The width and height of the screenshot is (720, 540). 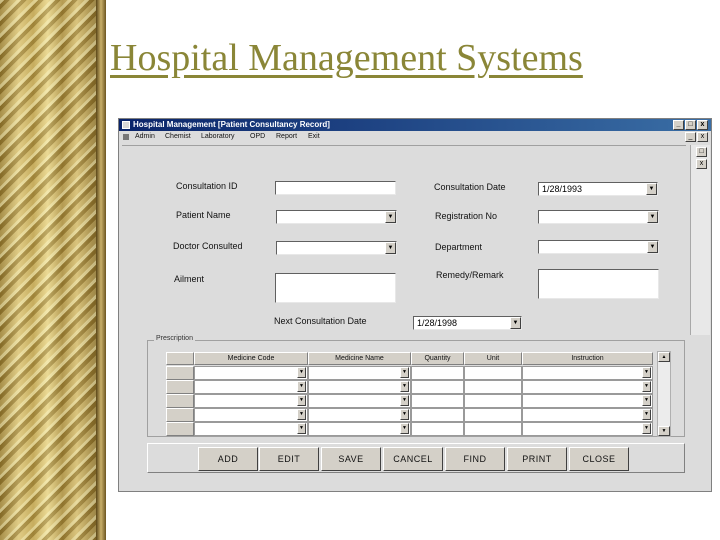 I want to click on form-right-panel: □ x, so click(x=700, y=240).